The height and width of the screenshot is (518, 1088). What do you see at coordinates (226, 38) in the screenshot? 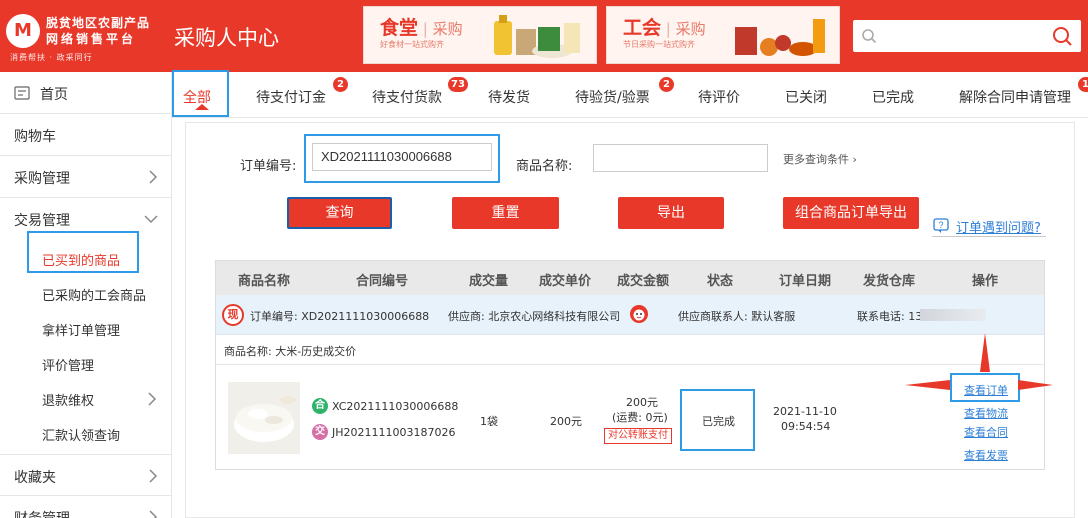
I see `page-title: 采购人中心` at bounding box center [226, 38].